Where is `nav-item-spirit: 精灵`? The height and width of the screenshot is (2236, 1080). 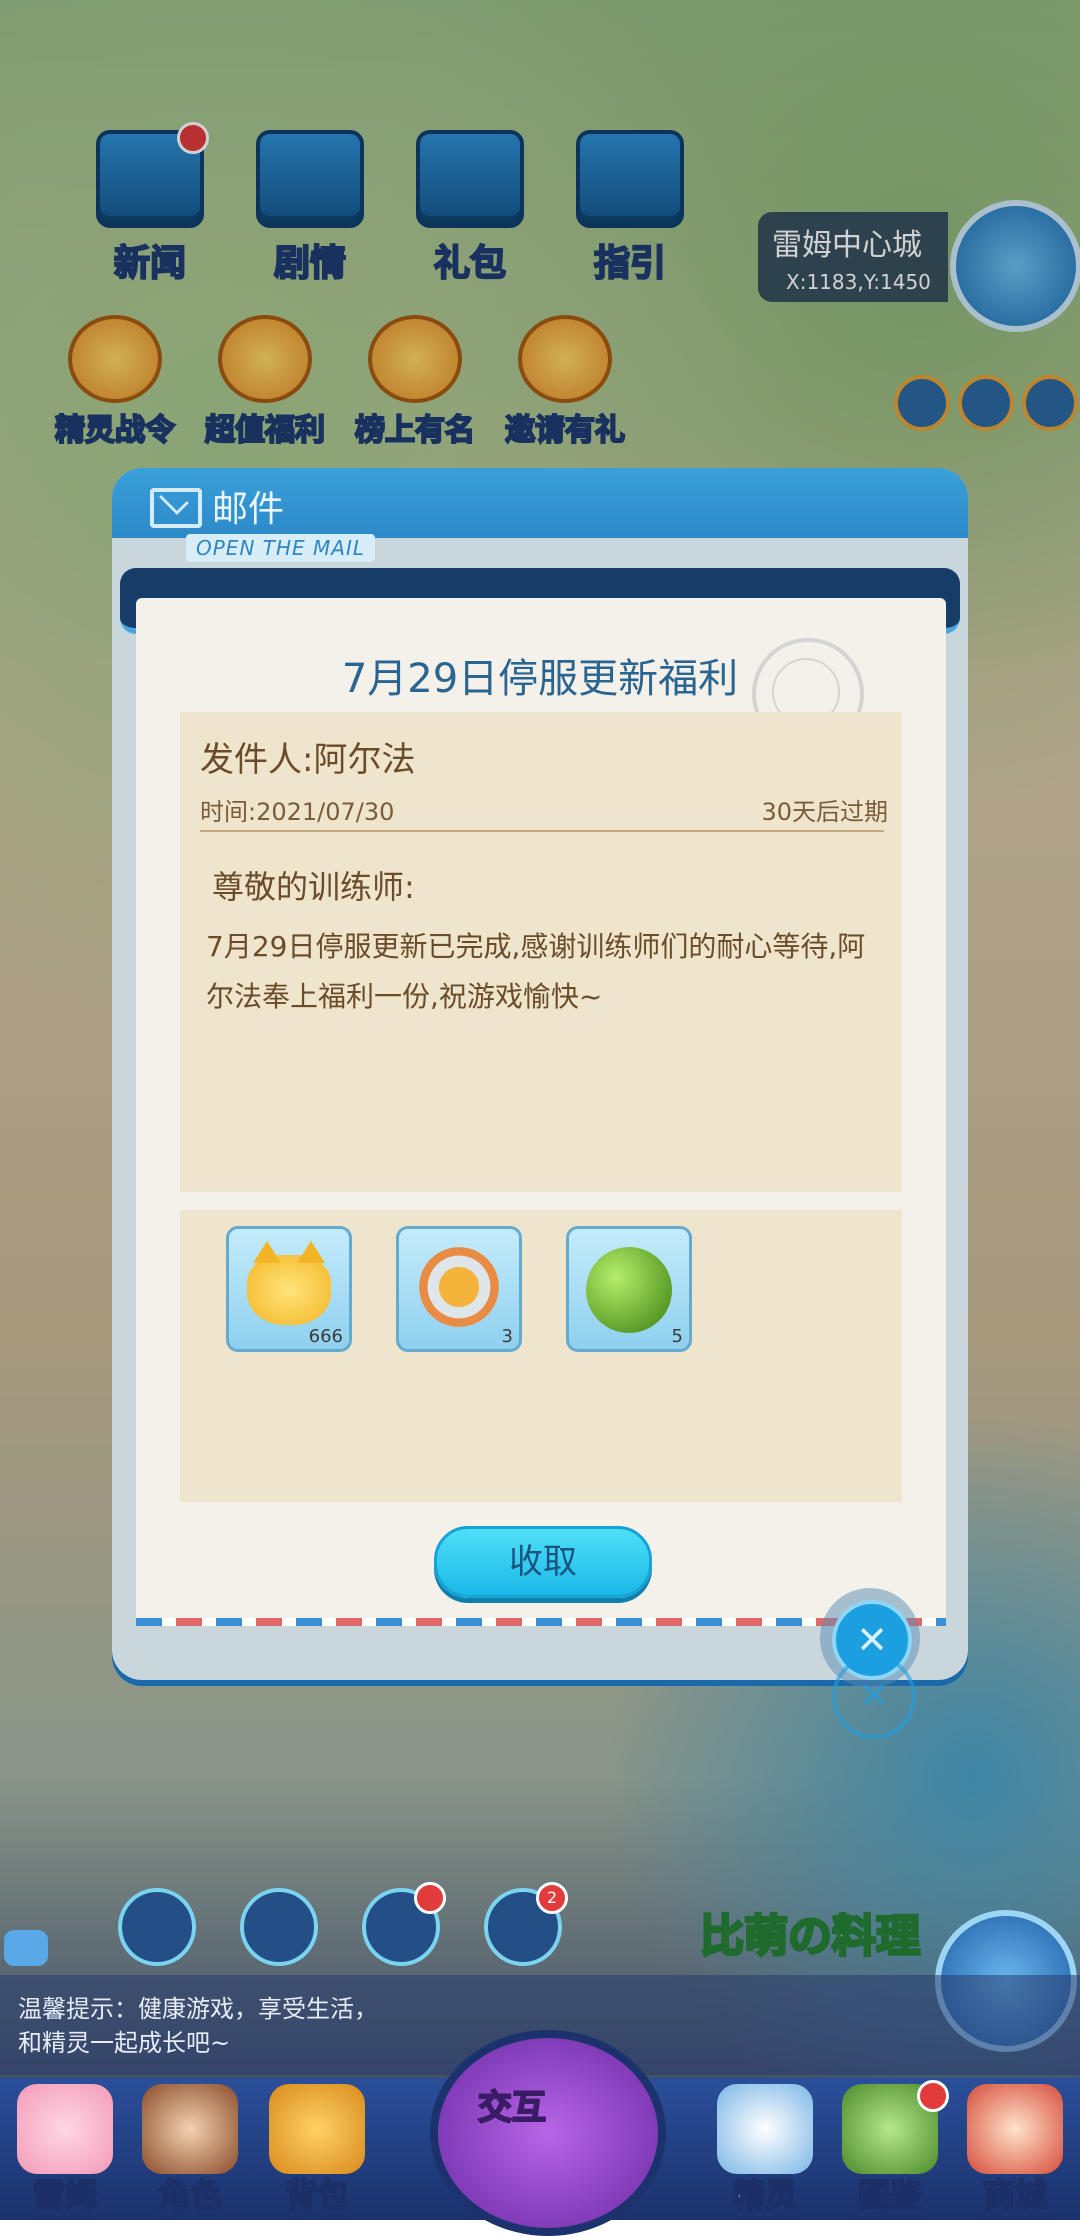 nav-item-spirit: 精灵 is located at coordinates (765, 2149).